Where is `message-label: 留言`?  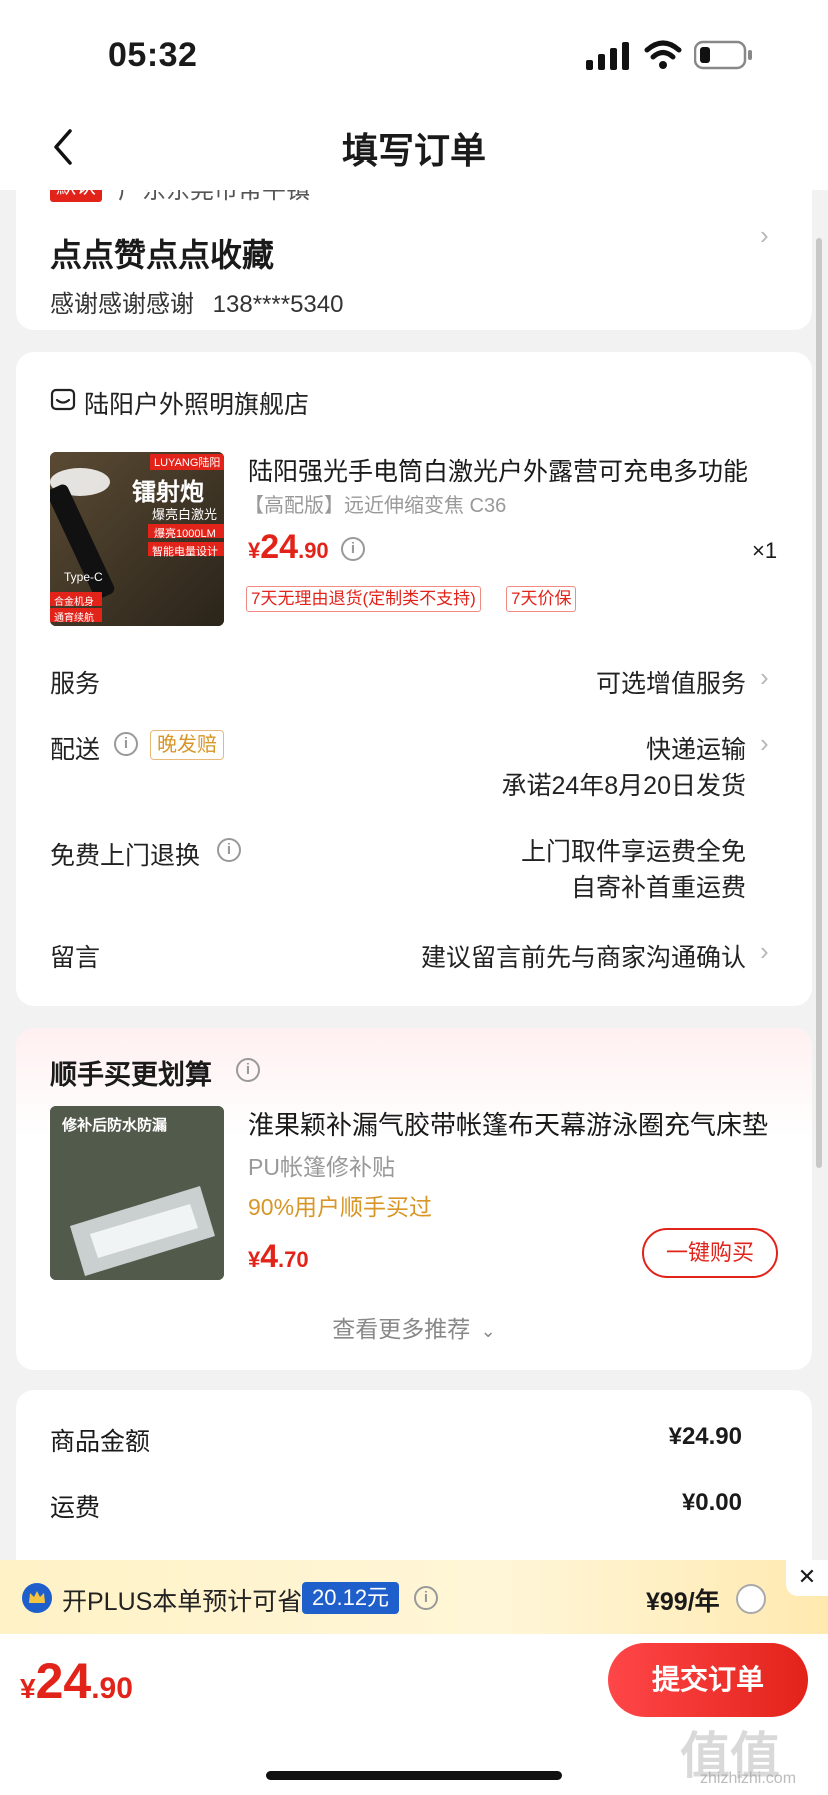
message-label: 留言 is located at coordinates (75, 958).